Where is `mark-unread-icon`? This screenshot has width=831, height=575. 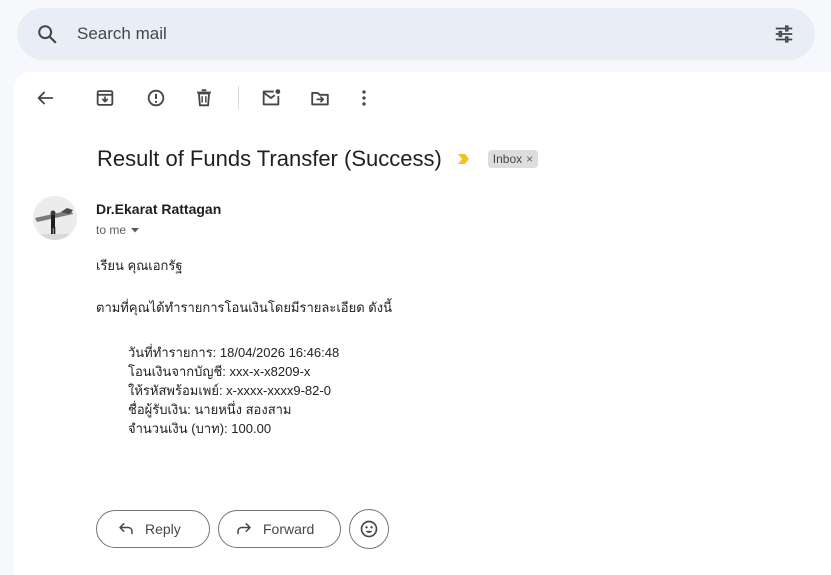 mark-unread-icon is located at coordinates (271, 98).